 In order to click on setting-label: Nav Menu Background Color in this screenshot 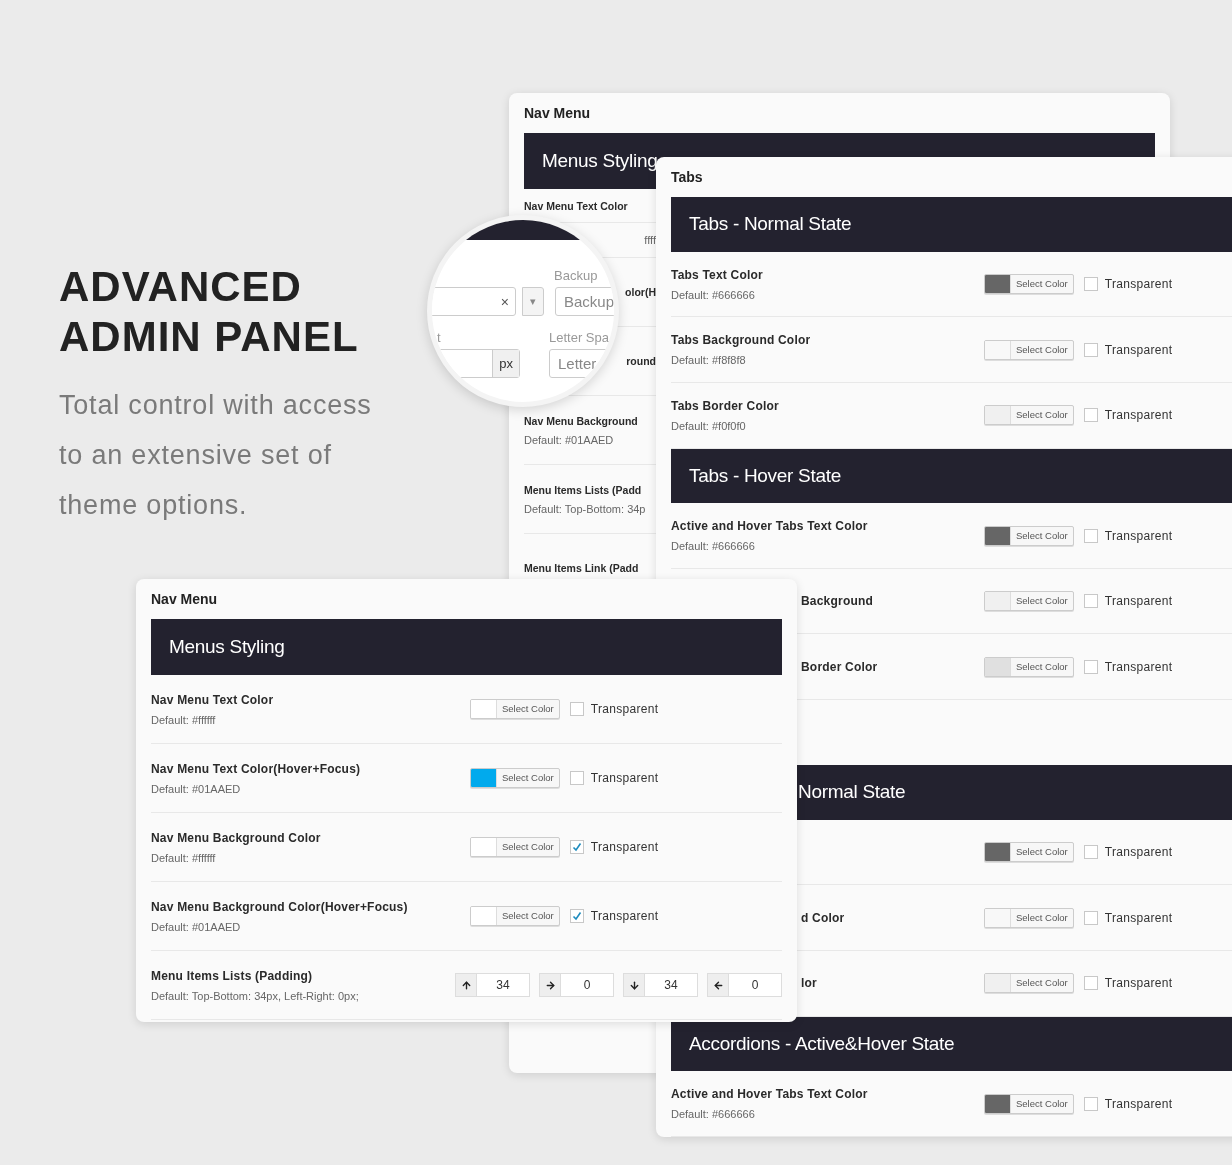, I will do `click(236, 837)`.